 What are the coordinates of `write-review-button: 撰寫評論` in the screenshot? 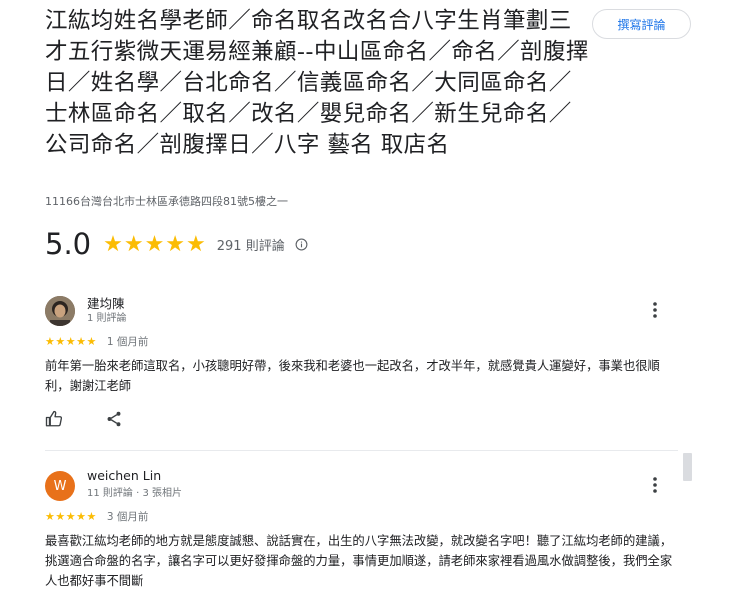 It's located at (641, 24).